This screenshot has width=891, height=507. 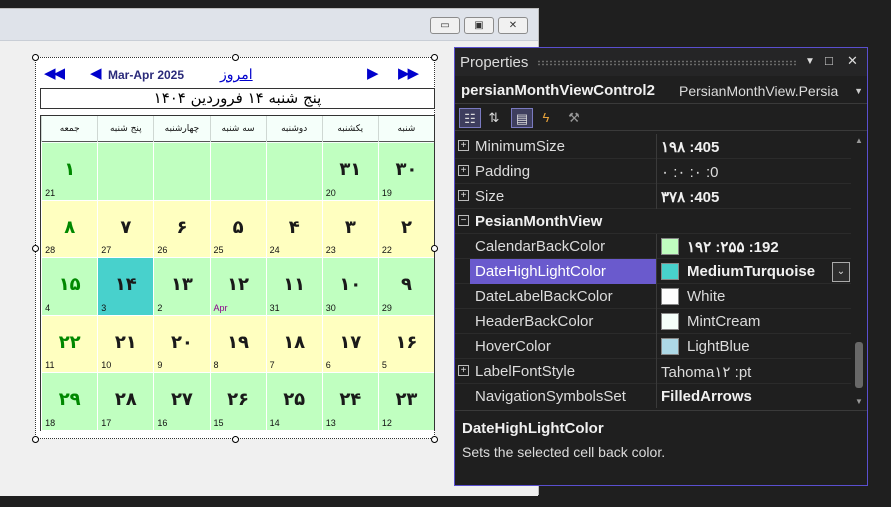 What do you see at coordinates (479, 25) in the screenshot?
I see `maximize-button: ▣` at bounding box center [479, 25].